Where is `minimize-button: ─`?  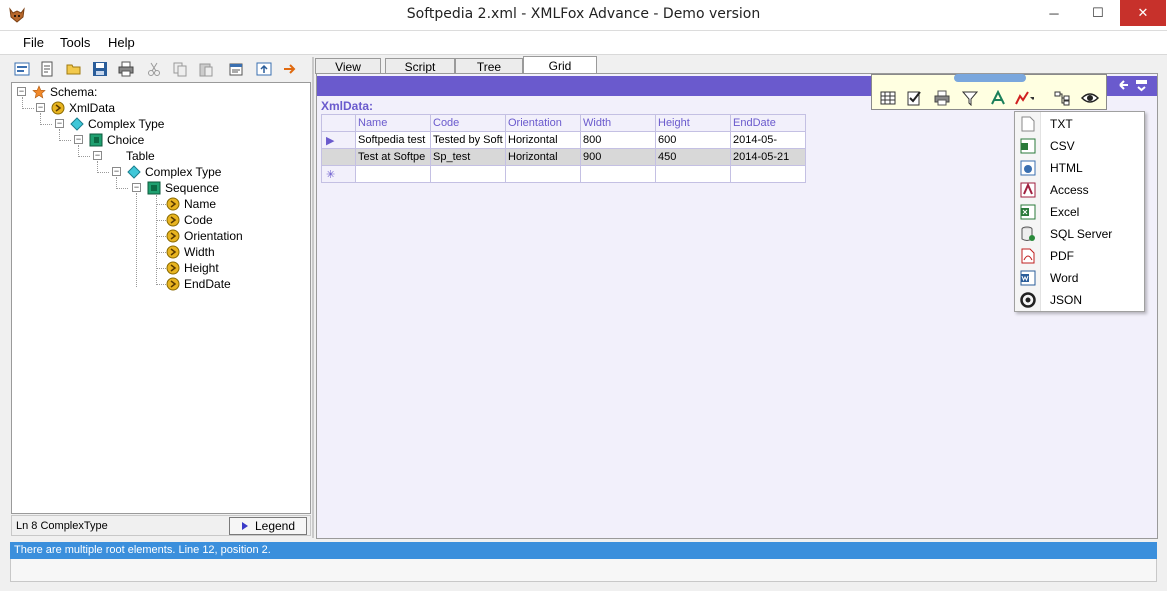 minimize-button: ─ is located at coordinates (1054, 13).